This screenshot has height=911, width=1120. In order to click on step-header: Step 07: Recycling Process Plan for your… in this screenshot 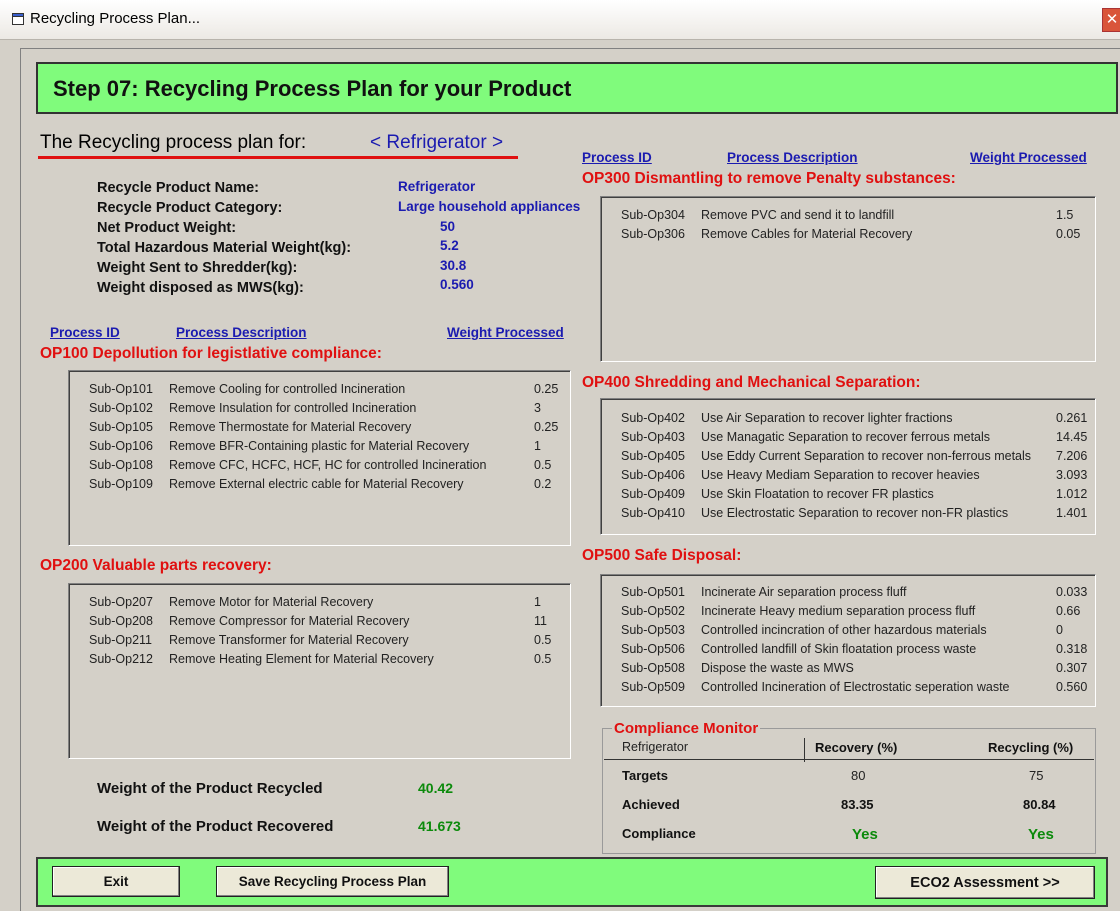, I will do `click(577, 88)`.